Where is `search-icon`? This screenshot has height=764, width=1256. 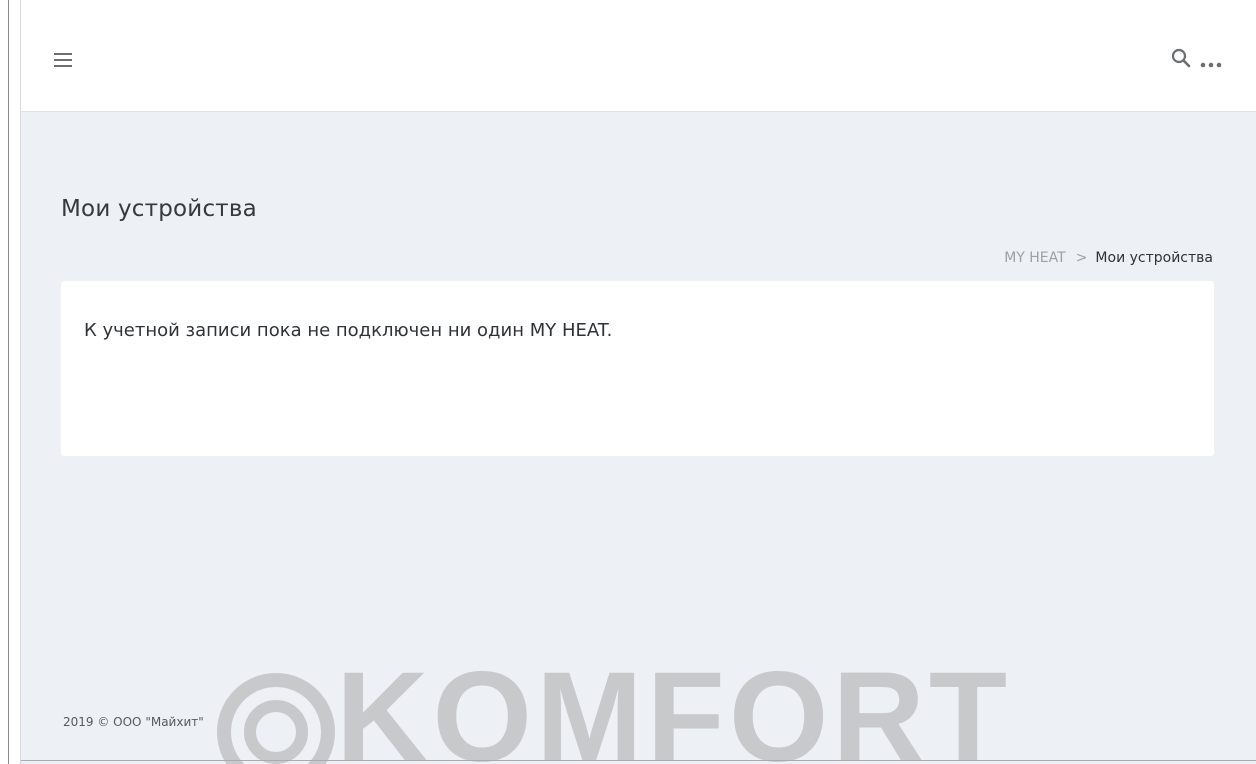
search-icon is located at coordinates (1181, 58).